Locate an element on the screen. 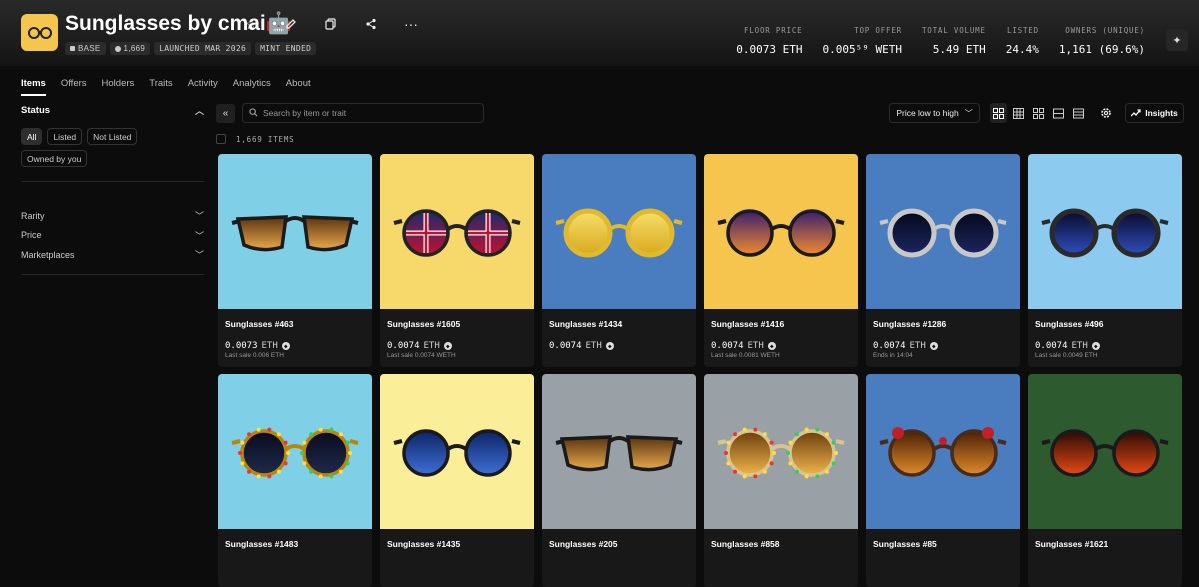 This screenshot has height=587, width=1199. item-card: Sunglasses #205 is located at coordinates (619, 480).